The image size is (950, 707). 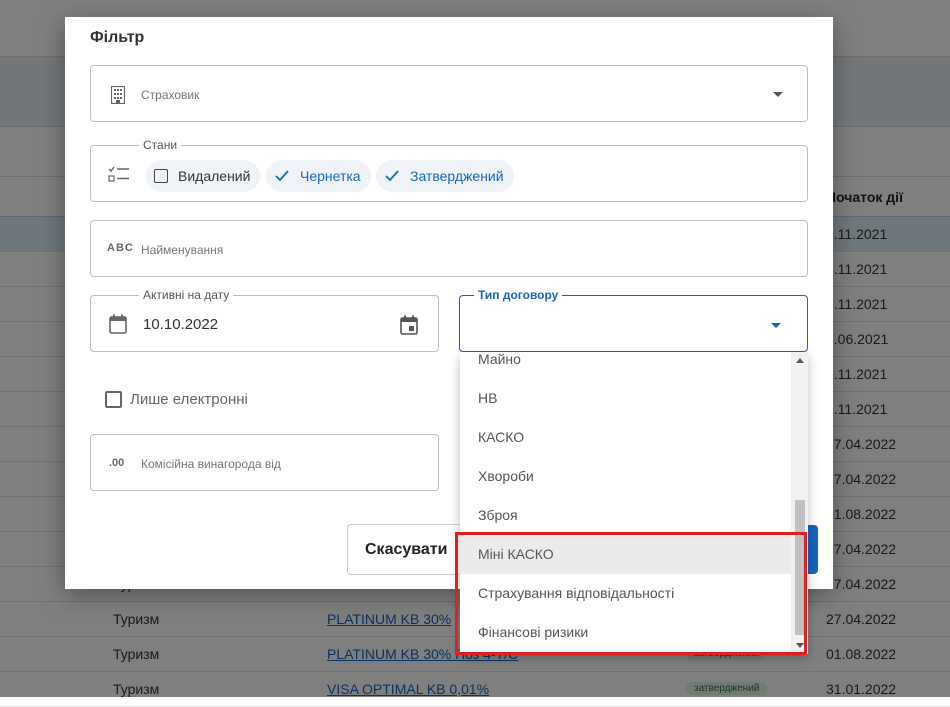 I want to click on abc-icon: ABC, so click(x=120, y=248).